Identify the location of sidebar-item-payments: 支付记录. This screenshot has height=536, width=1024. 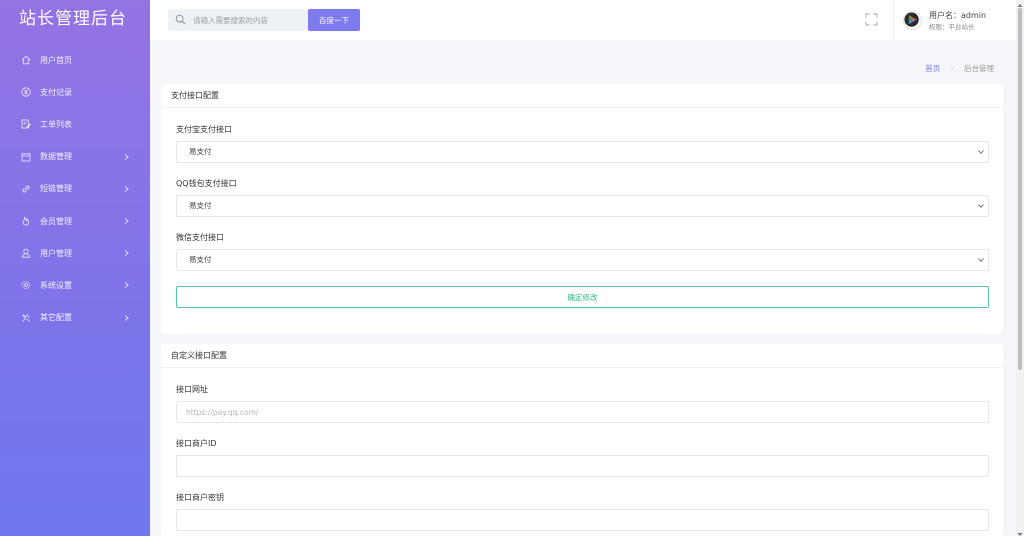
(75, 92).